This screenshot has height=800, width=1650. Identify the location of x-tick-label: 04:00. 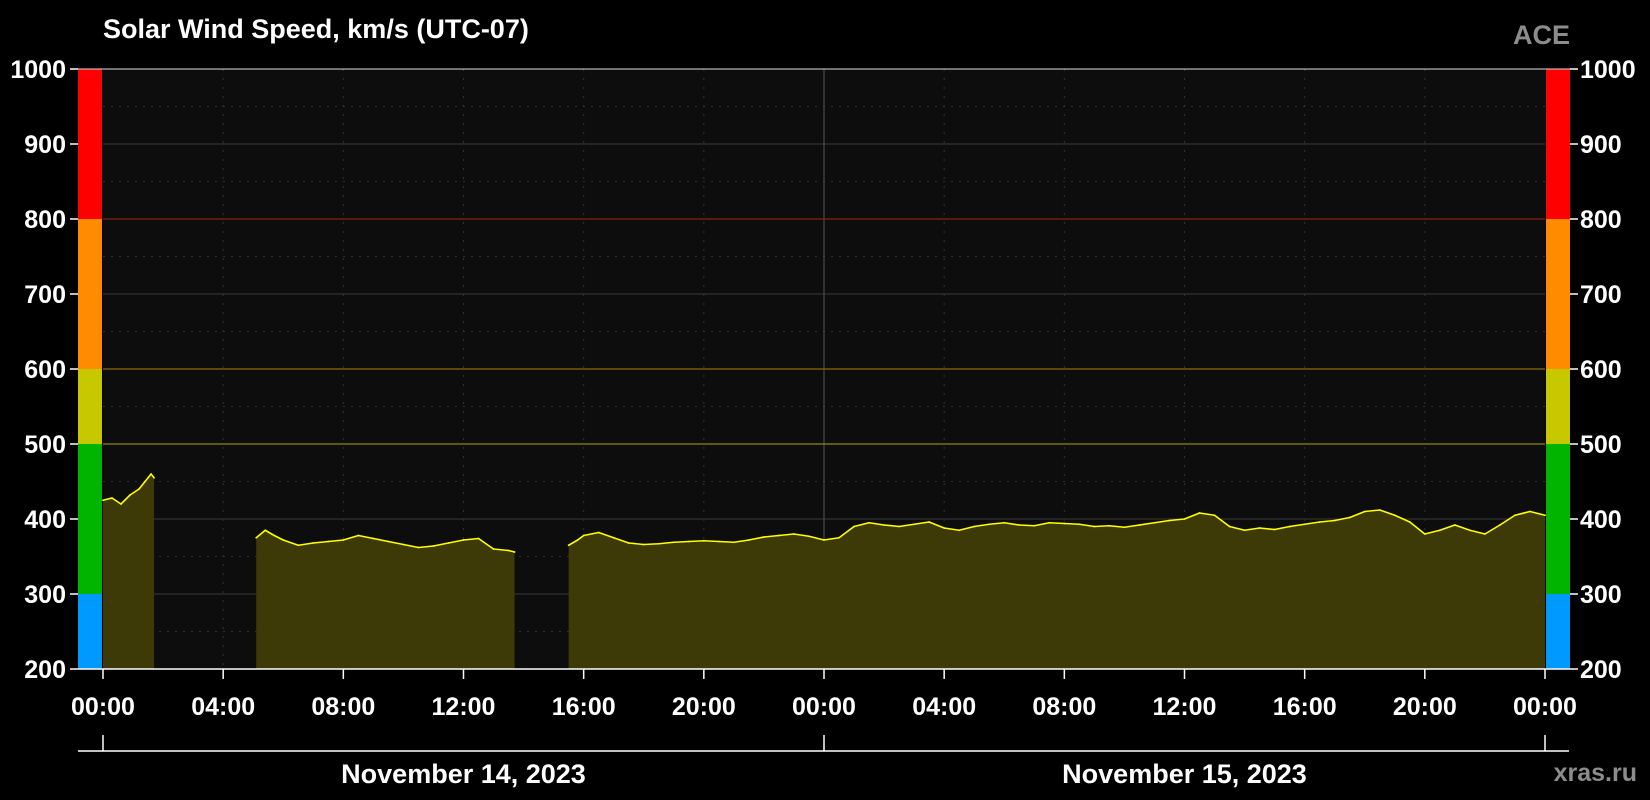
(223, 707).